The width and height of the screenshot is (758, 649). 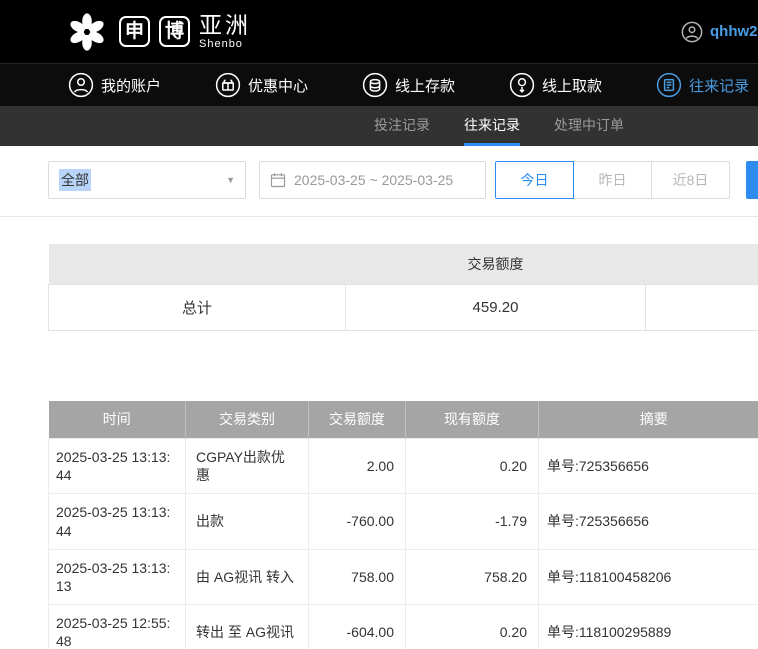 What do you see at coordinates (197, 307) in the screenshot?
I see `summary-total-label: 总计` at bounding box center [197, 307].